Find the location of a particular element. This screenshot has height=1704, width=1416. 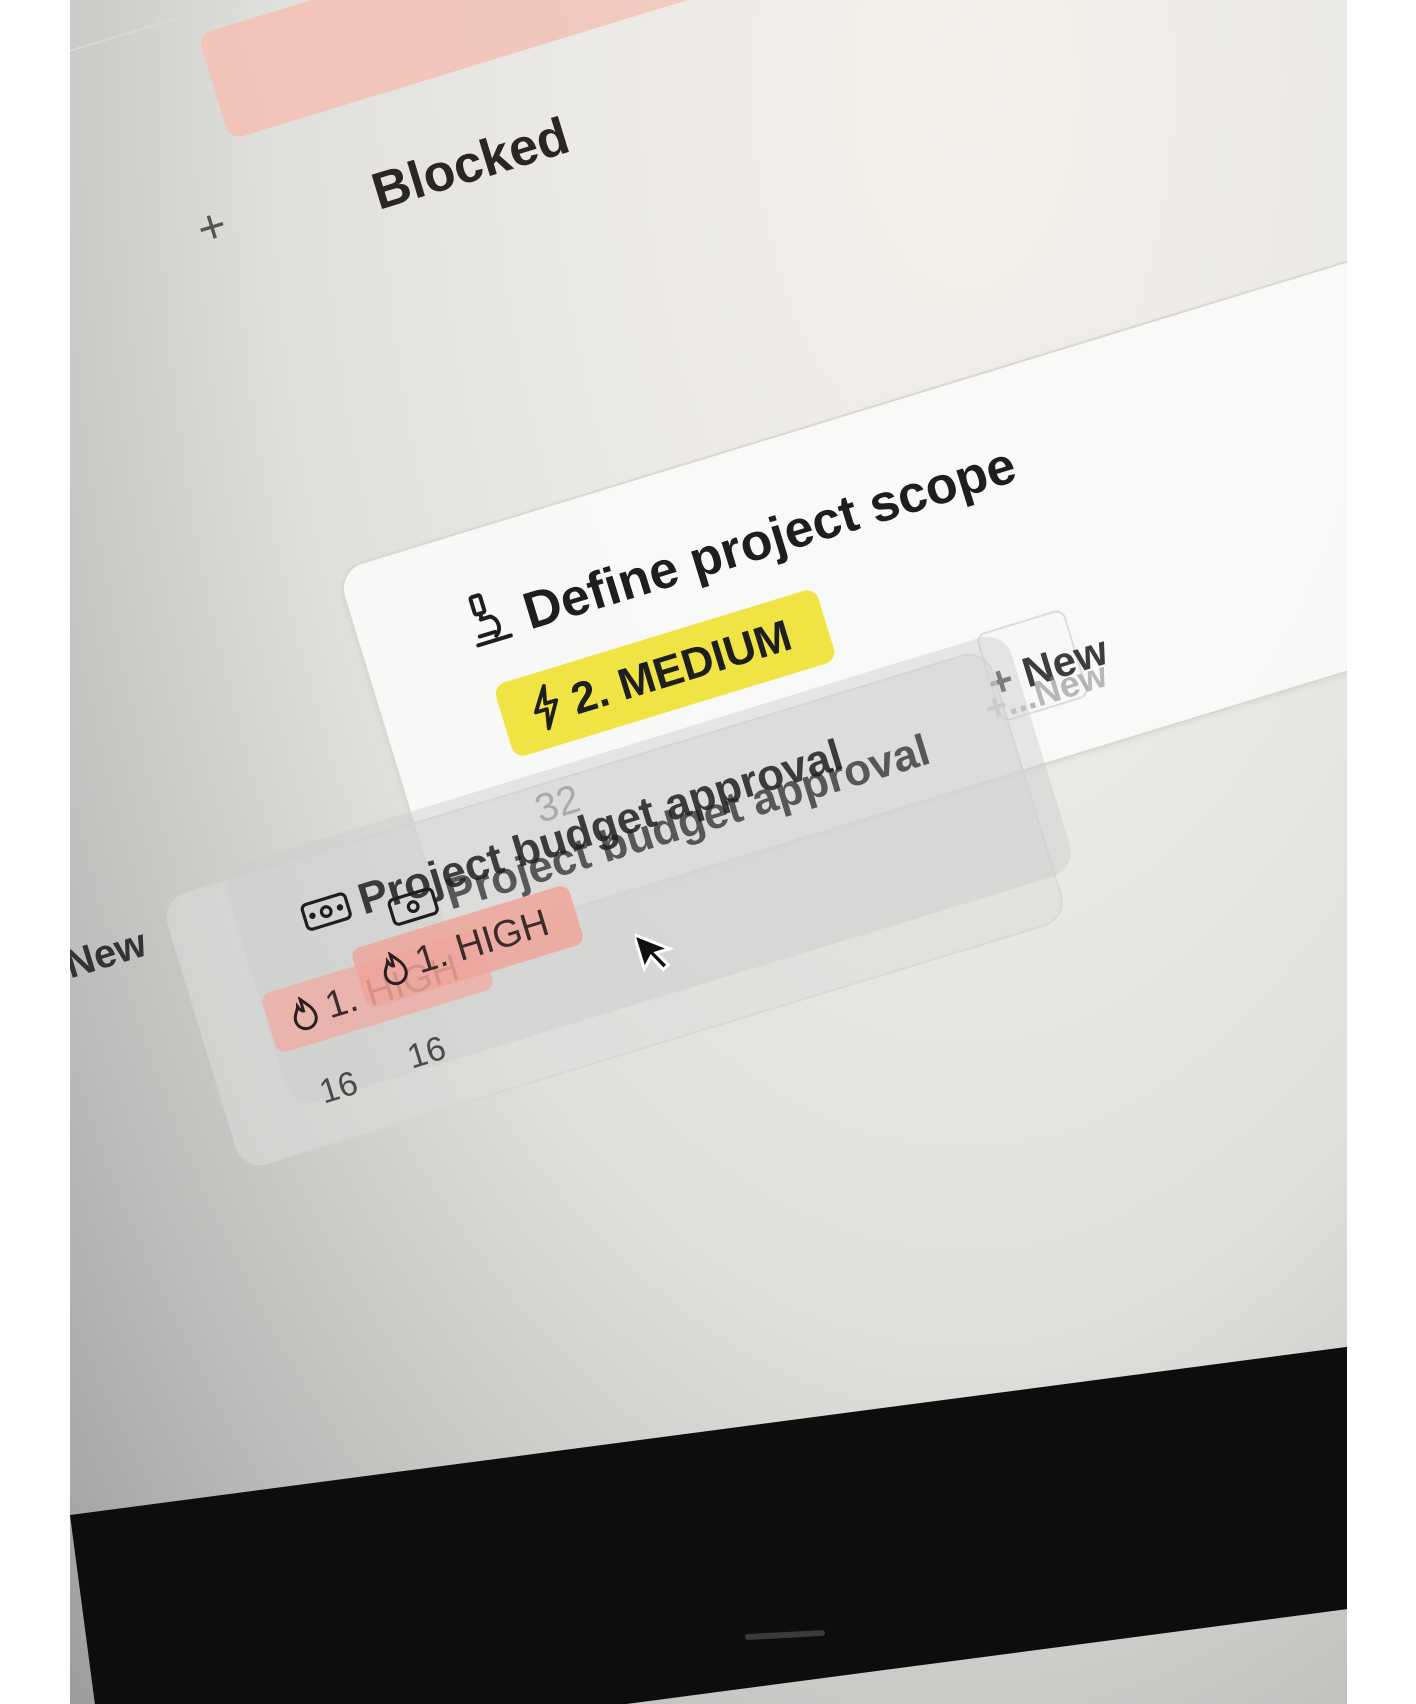

microscope-icon is located at coordinates (490, 620).